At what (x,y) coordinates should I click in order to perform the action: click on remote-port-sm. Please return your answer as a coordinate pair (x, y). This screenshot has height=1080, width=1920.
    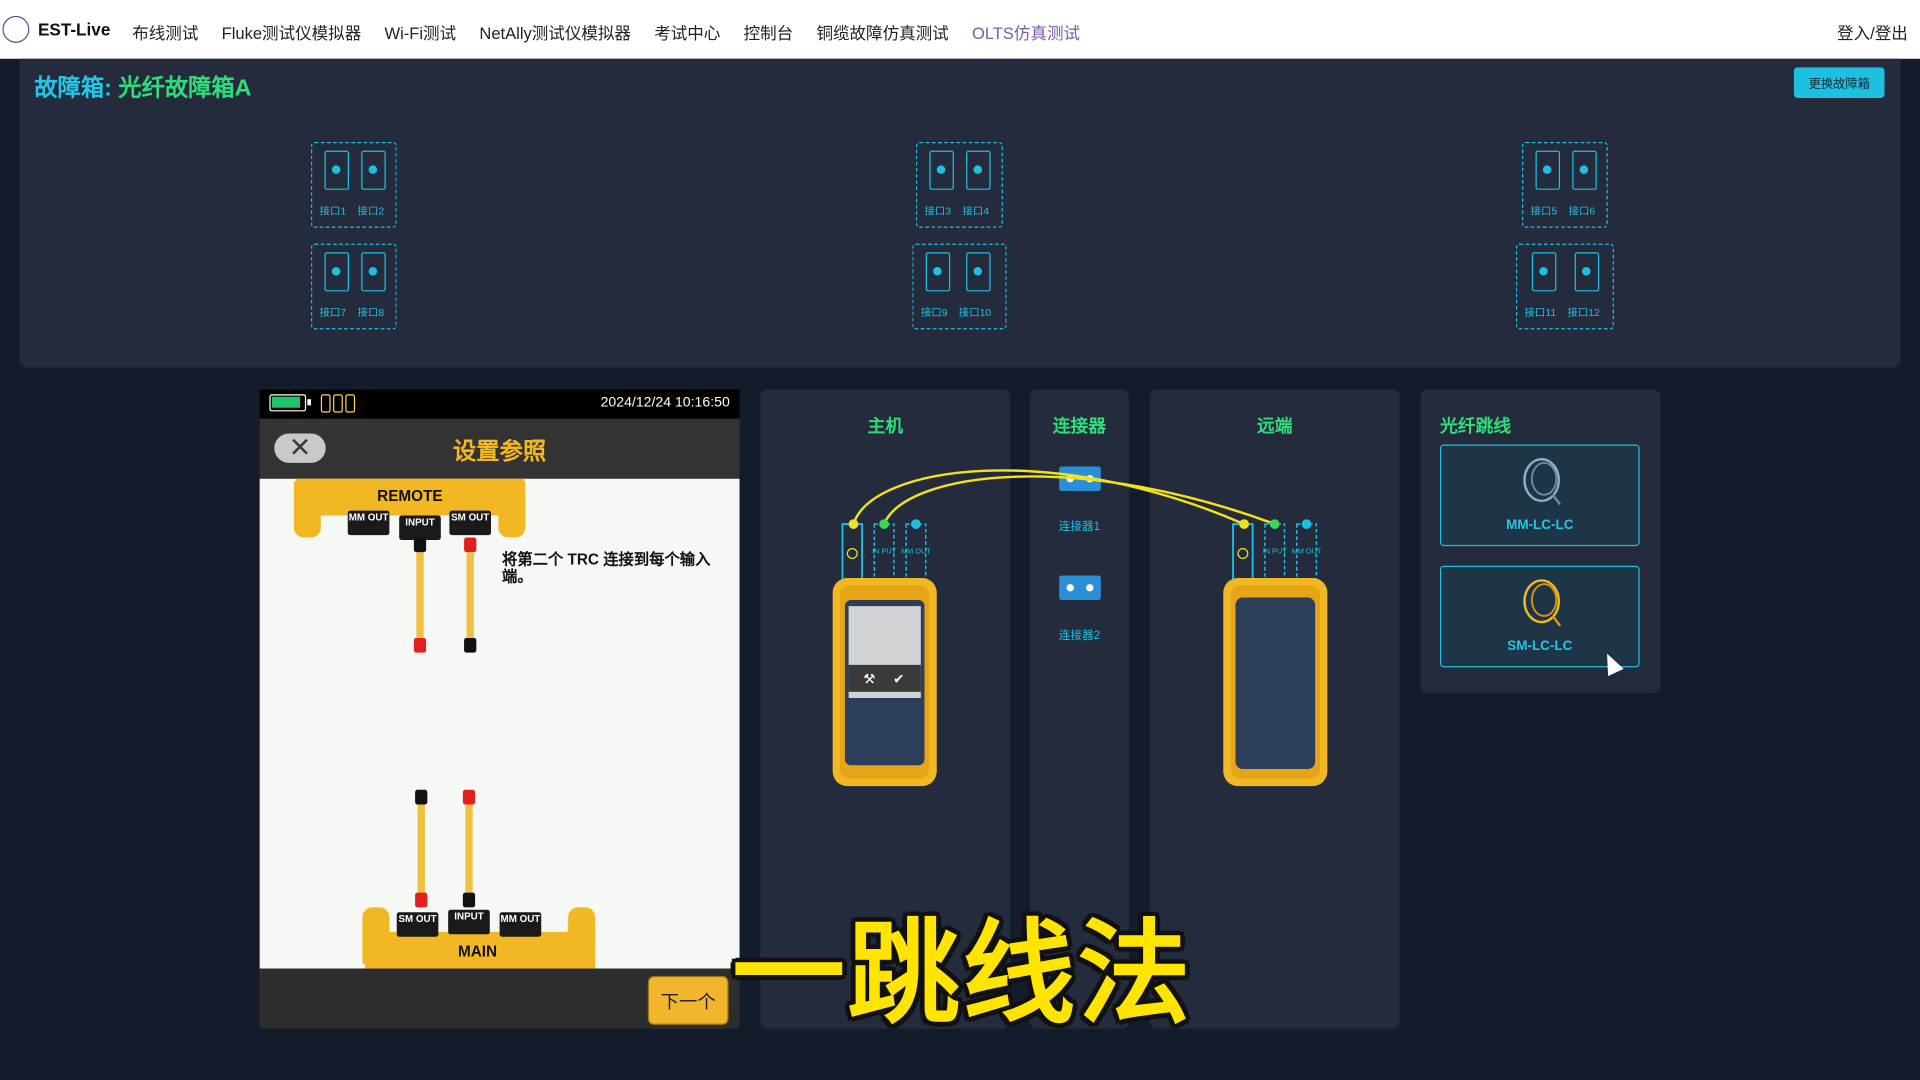
    Looking at the image, I should click on (1243, 553).